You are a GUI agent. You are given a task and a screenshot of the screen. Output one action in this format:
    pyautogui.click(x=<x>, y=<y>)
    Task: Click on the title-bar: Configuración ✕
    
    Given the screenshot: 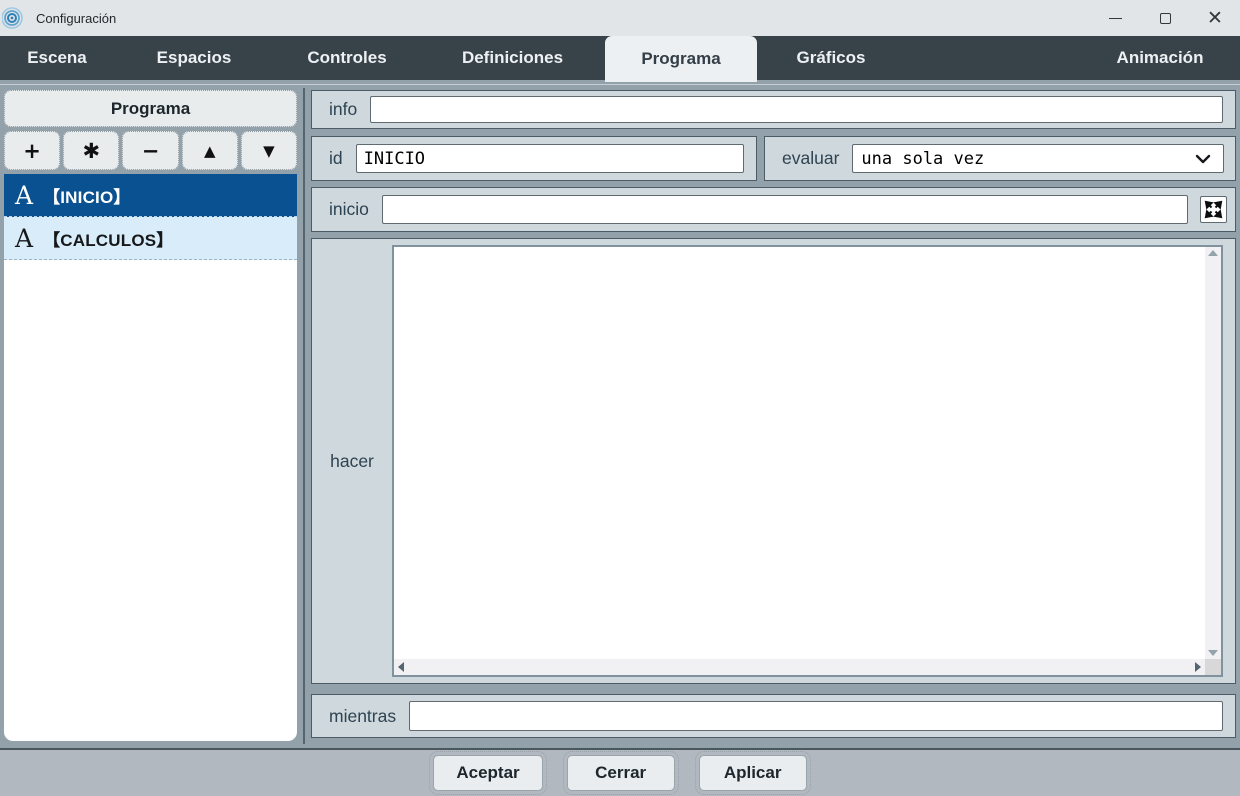 What is the action you would take?
    pyautogui.click(x=620, y=18)
    